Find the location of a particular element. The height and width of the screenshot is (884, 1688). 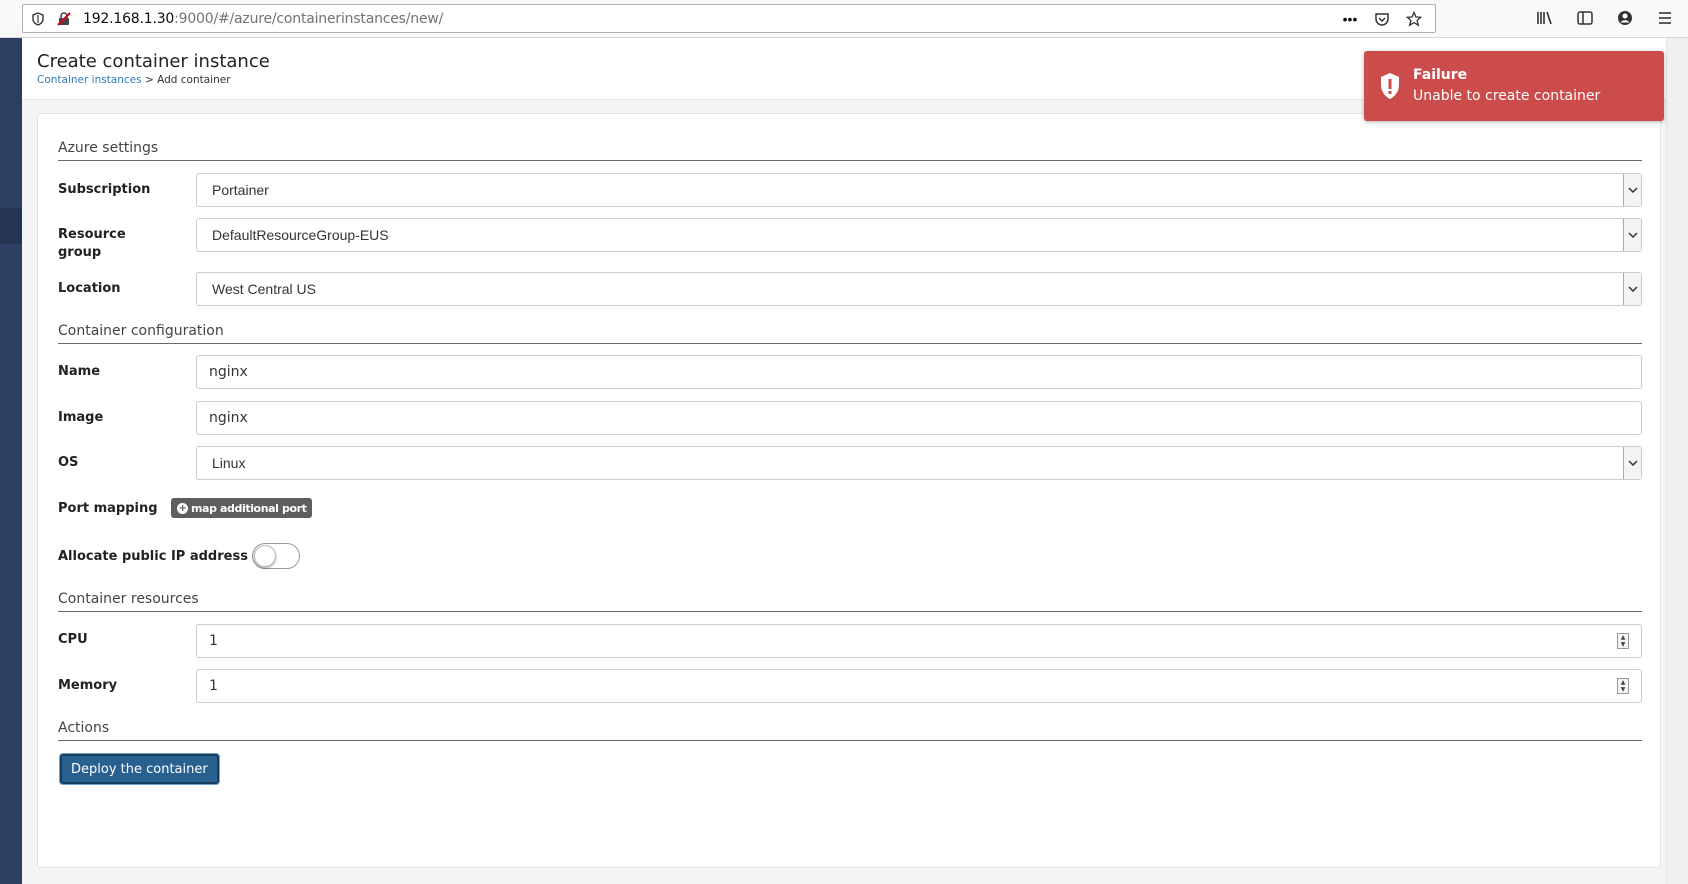

subscription-label: Subscription is located at coordinates (104, 189).